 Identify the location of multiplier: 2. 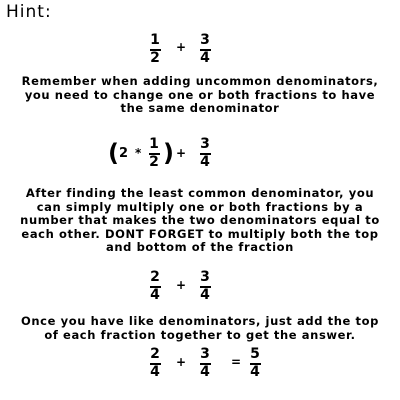
(124, 153).